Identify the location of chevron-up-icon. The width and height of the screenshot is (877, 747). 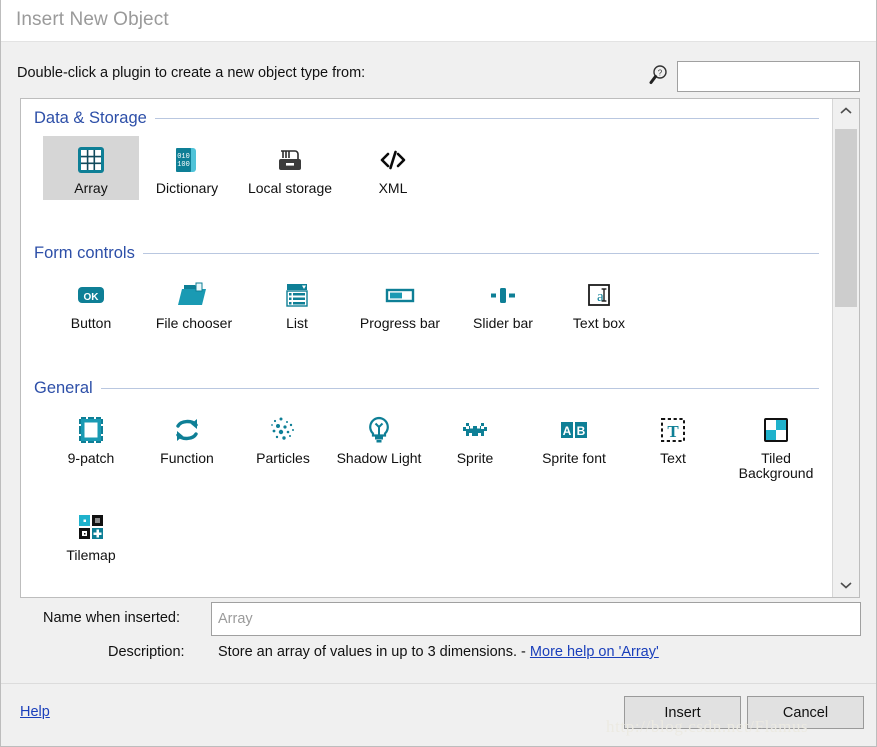
(846, 111).